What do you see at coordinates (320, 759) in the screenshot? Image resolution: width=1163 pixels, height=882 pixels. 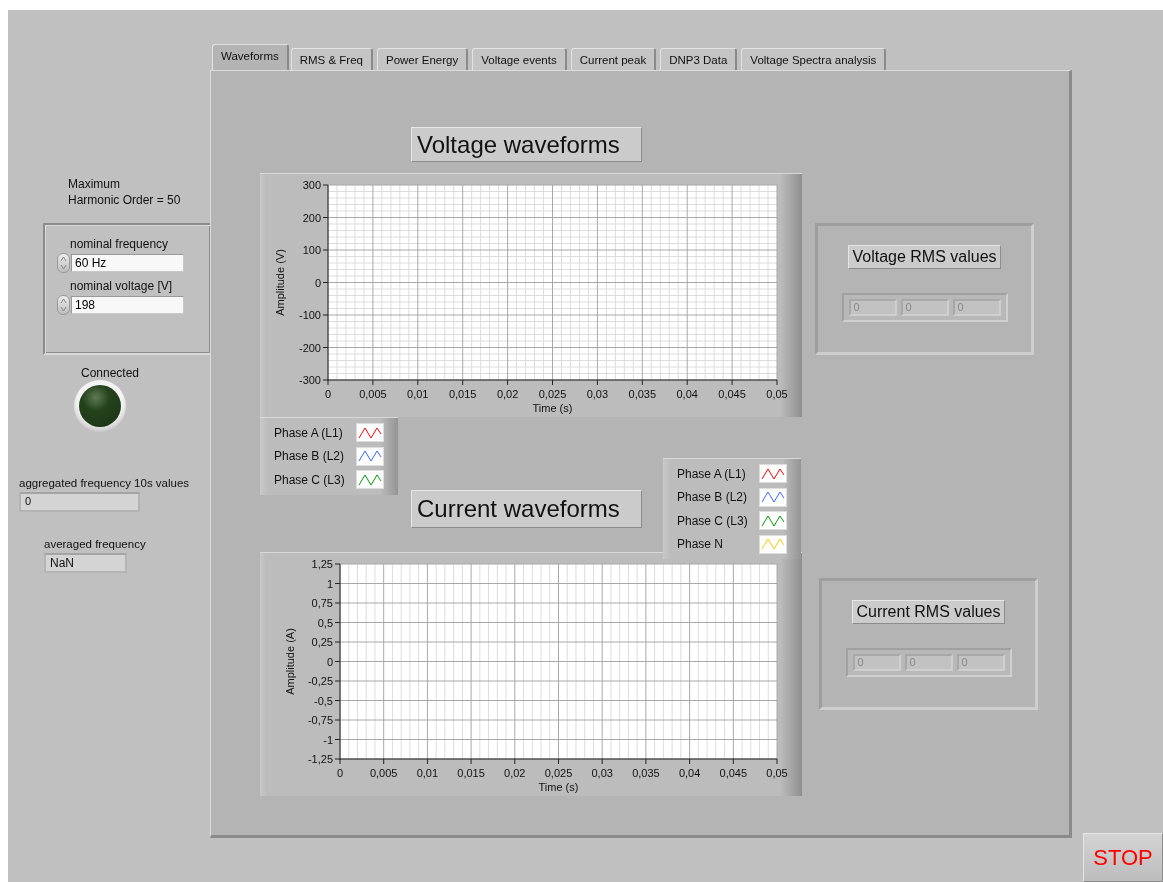 I see `tick-label: -1,25` at bounding box center [320, 759].